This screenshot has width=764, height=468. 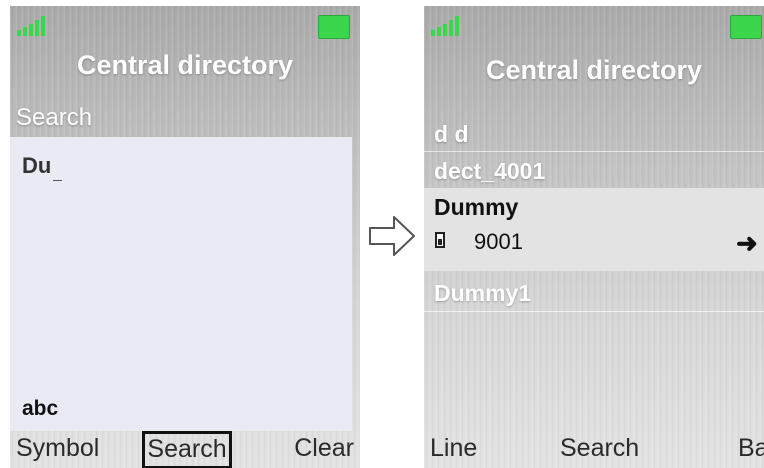 I want to click on back-softkey: Back, so click(x=751, y=448).